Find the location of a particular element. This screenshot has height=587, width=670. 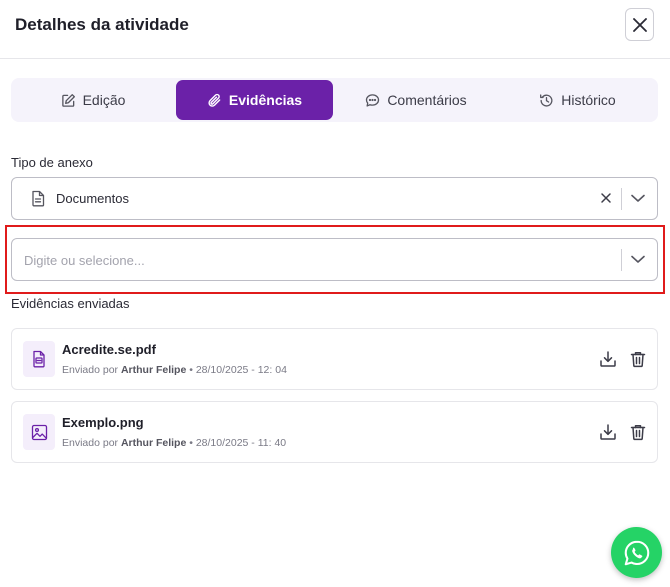

whatsapp-icon is located at coordinates (636, 552).